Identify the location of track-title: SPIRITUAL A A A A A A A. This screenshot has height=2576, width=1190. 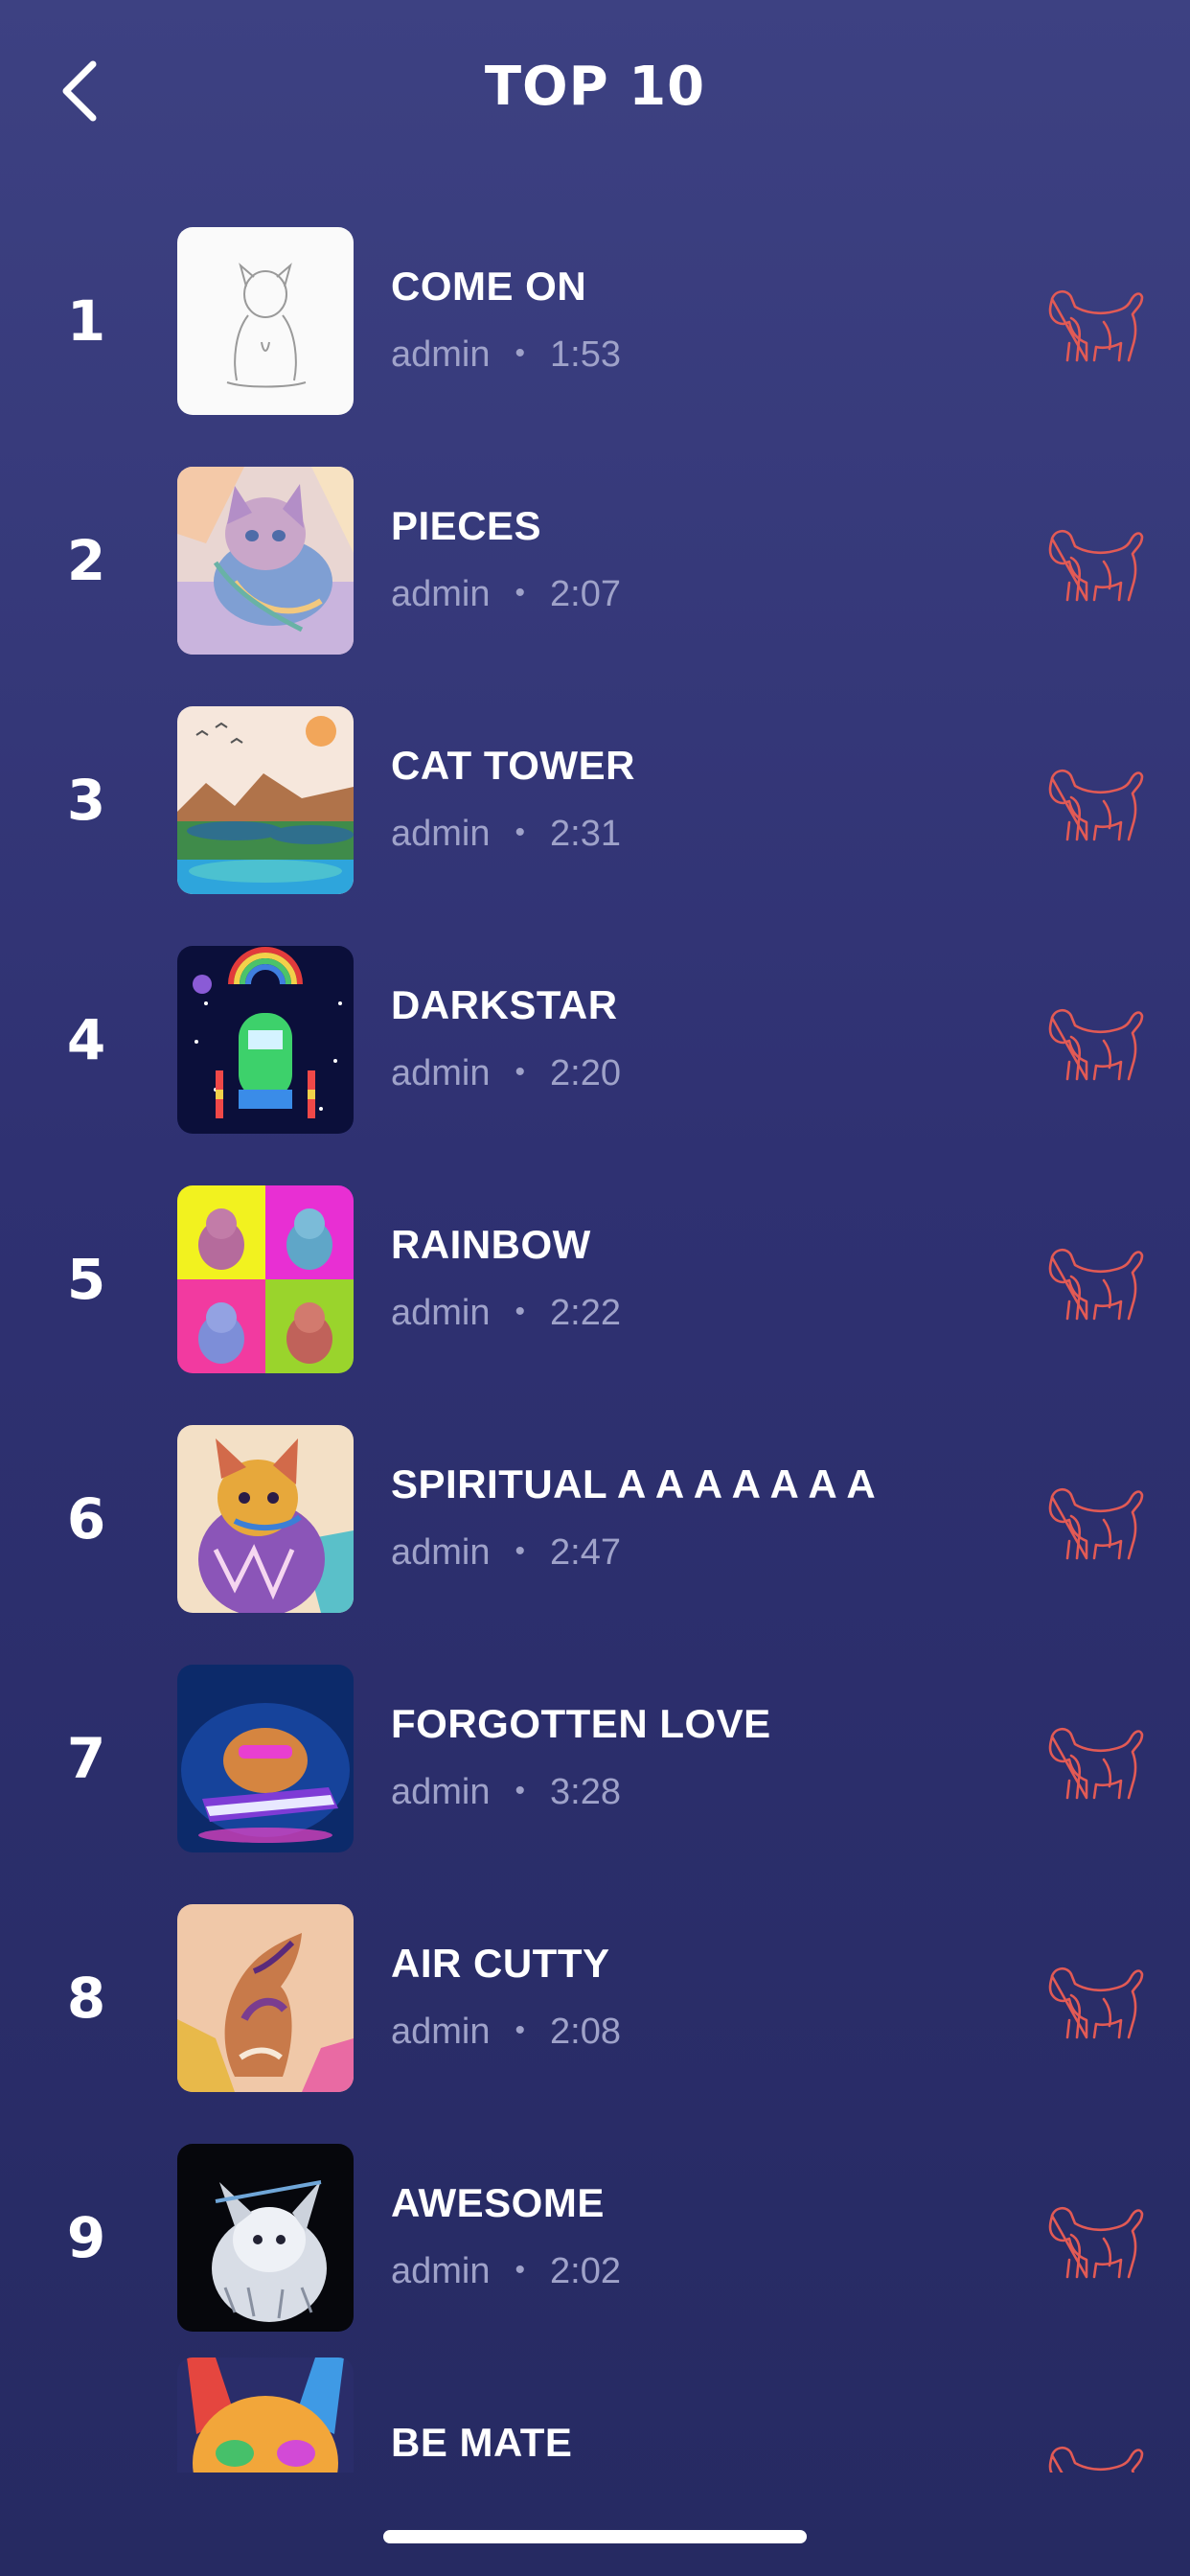
(634, 1483).